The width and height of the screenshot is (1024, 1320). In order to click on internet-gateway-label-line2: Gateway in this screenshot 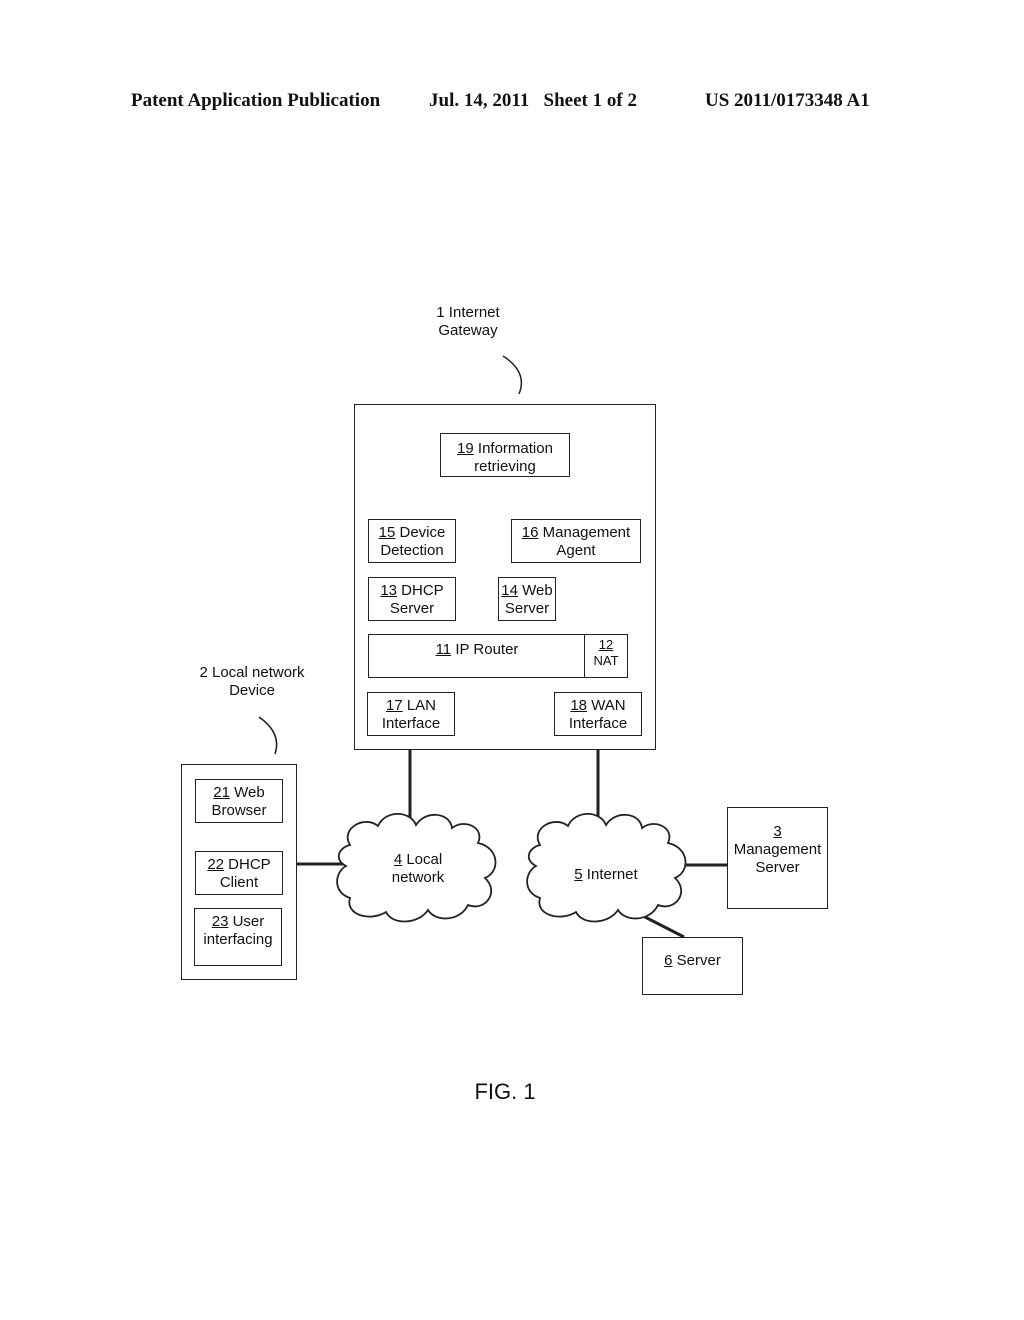, I will do `click(468, 330)`.